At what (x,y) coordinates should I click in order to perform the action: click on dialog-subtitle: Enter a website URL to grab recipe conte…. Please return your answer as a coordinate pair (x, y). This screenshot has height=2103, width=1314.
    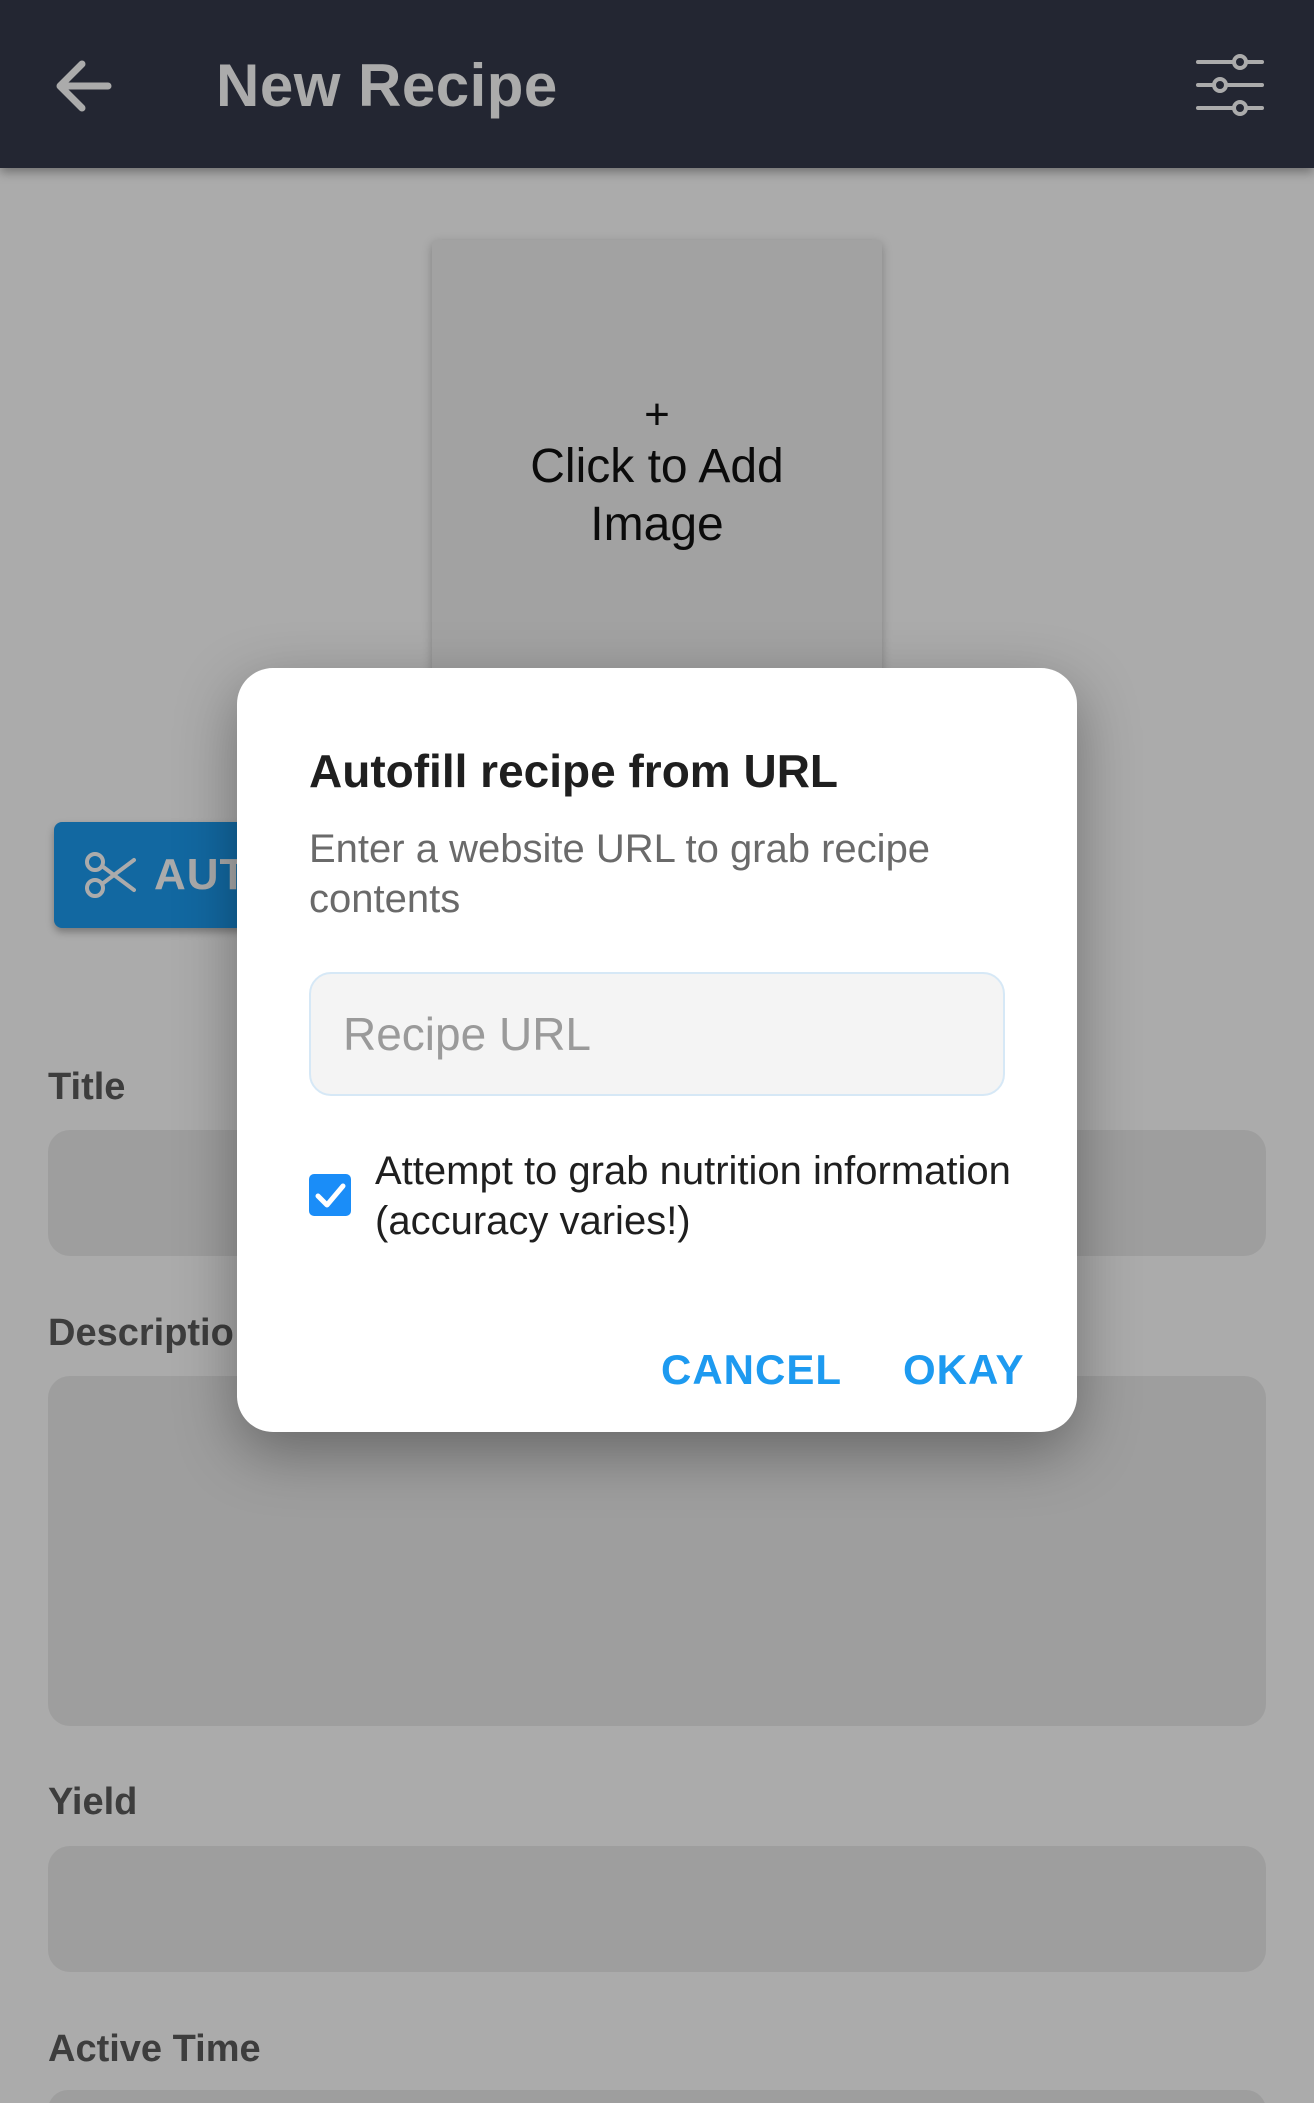
    Looking at the image, I should click on (620, 874).